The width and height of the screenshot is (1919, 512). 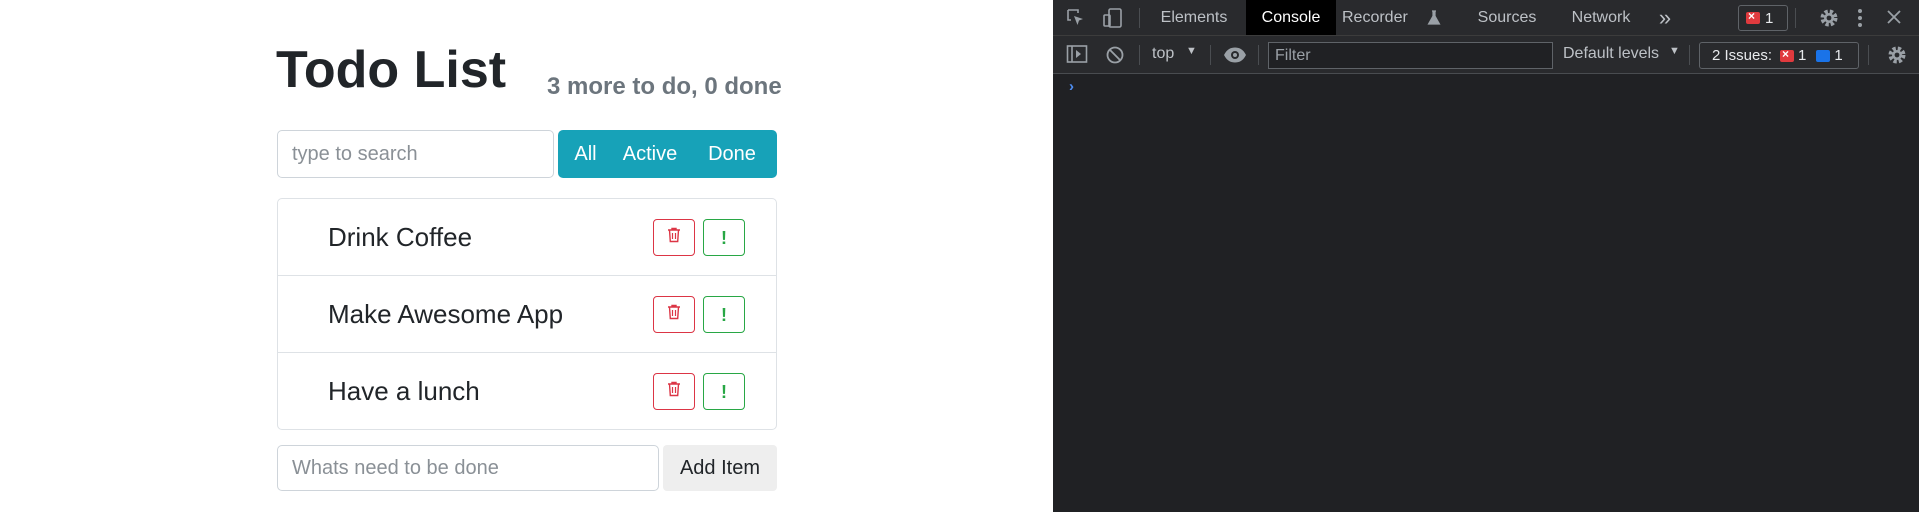 What do you see at coordinates (1076, 20) in the screenshot?
I see `inspect-icon` at bounding box center [1076, 20].